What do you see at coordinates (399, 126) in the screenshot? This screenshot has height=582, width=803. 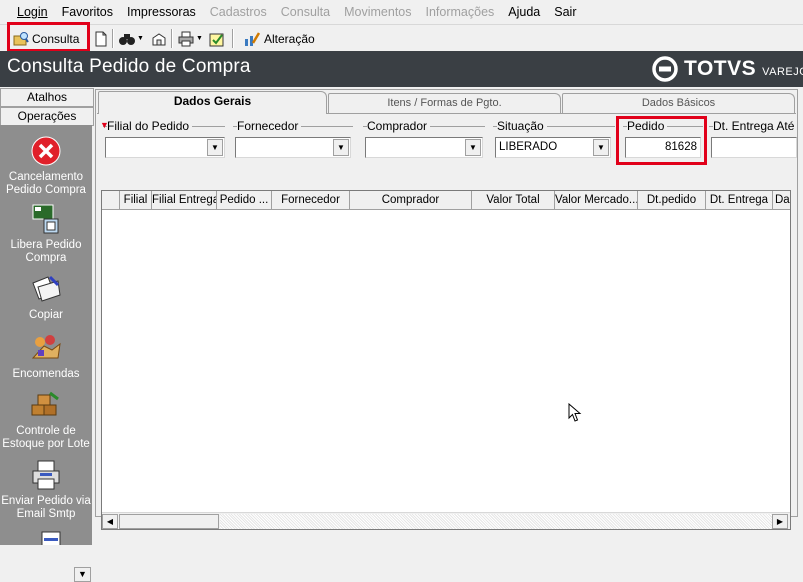 I see `comprador-label: Comprador` at bounding box center [399, 126].